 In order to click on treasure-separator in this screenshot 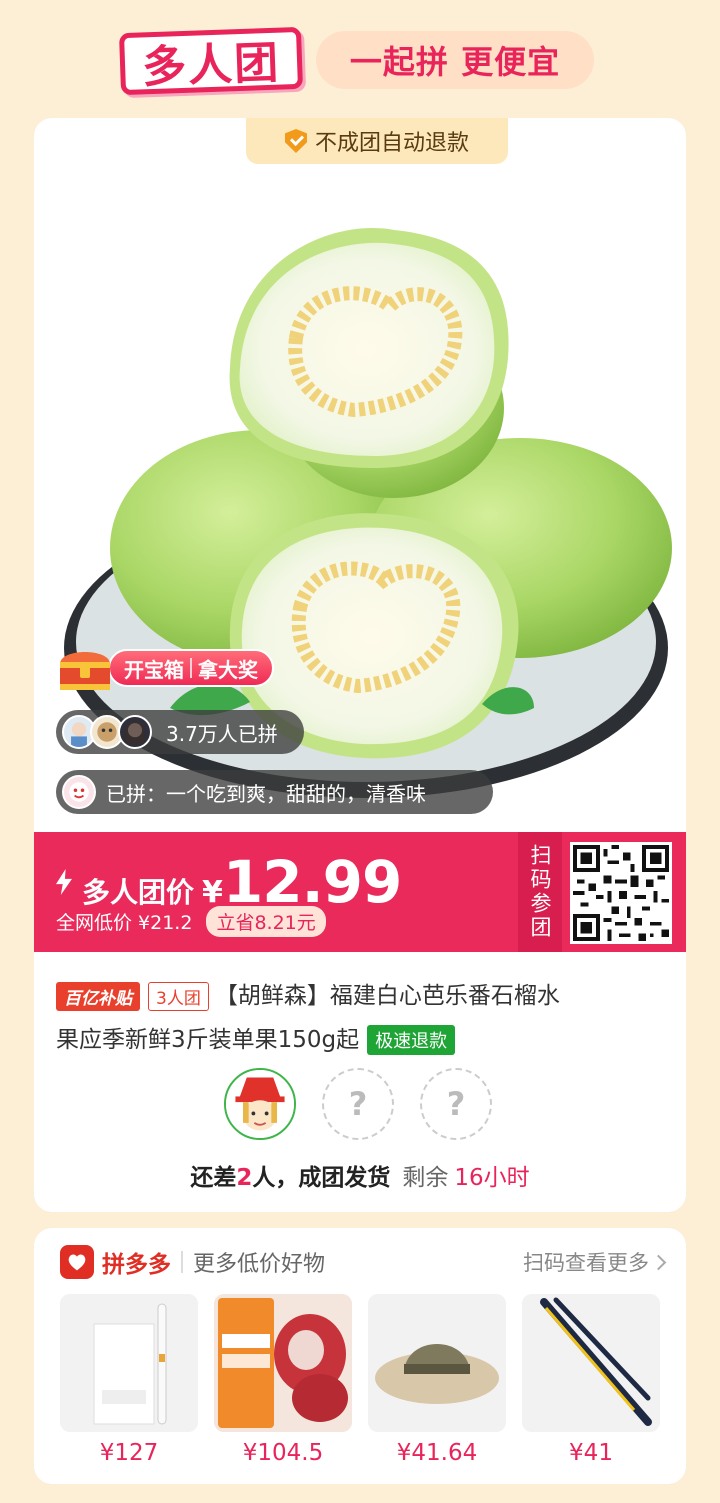, I will do `click(191, 668)`.